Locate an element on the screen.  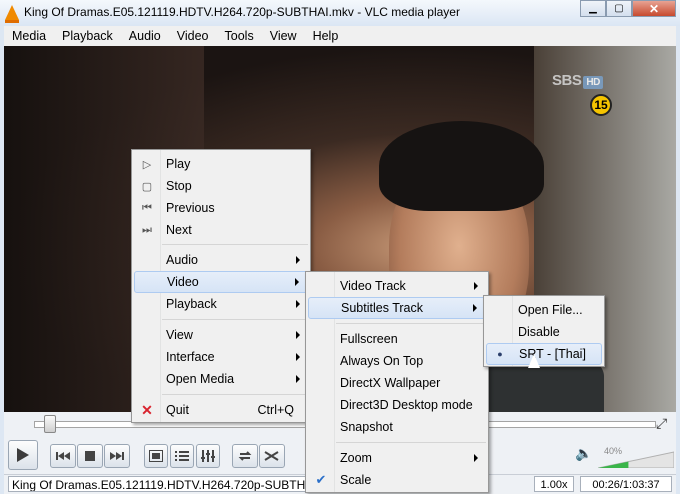
playback-speed: 1.00x is located at coordinates (554, 484).